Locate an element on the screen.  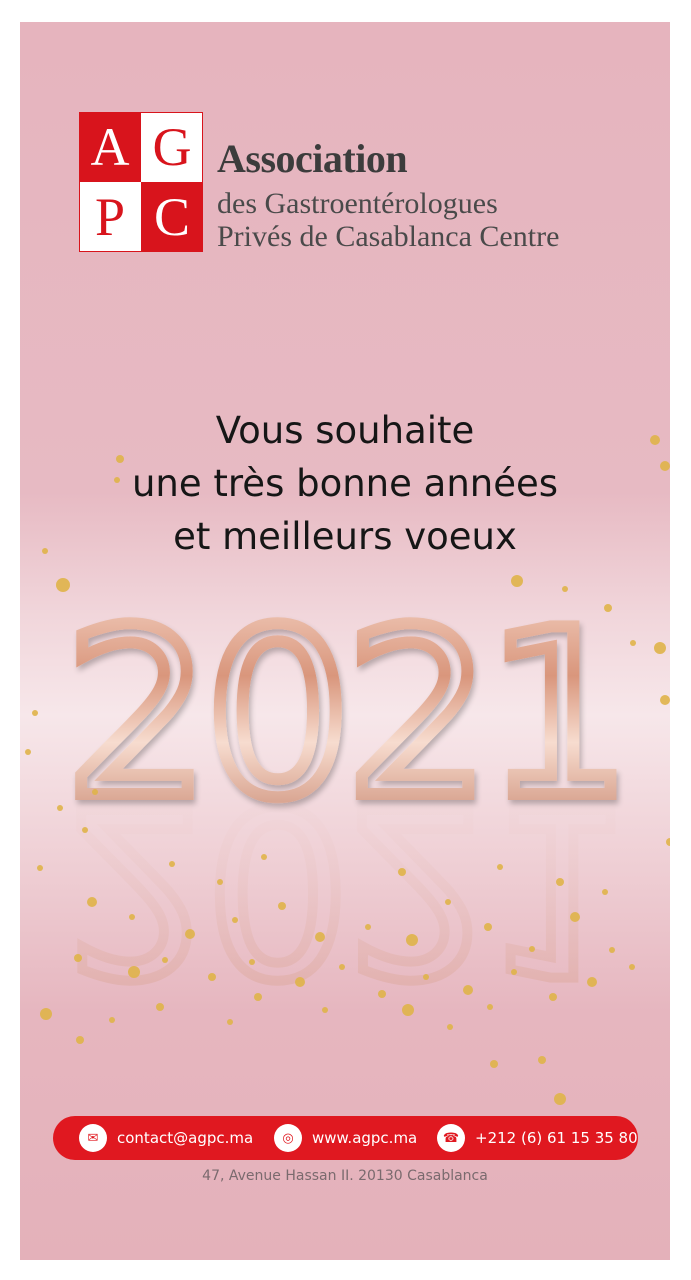
contact-email: ✉ contact@agpc.ma is located at coordinates (166, 1138).